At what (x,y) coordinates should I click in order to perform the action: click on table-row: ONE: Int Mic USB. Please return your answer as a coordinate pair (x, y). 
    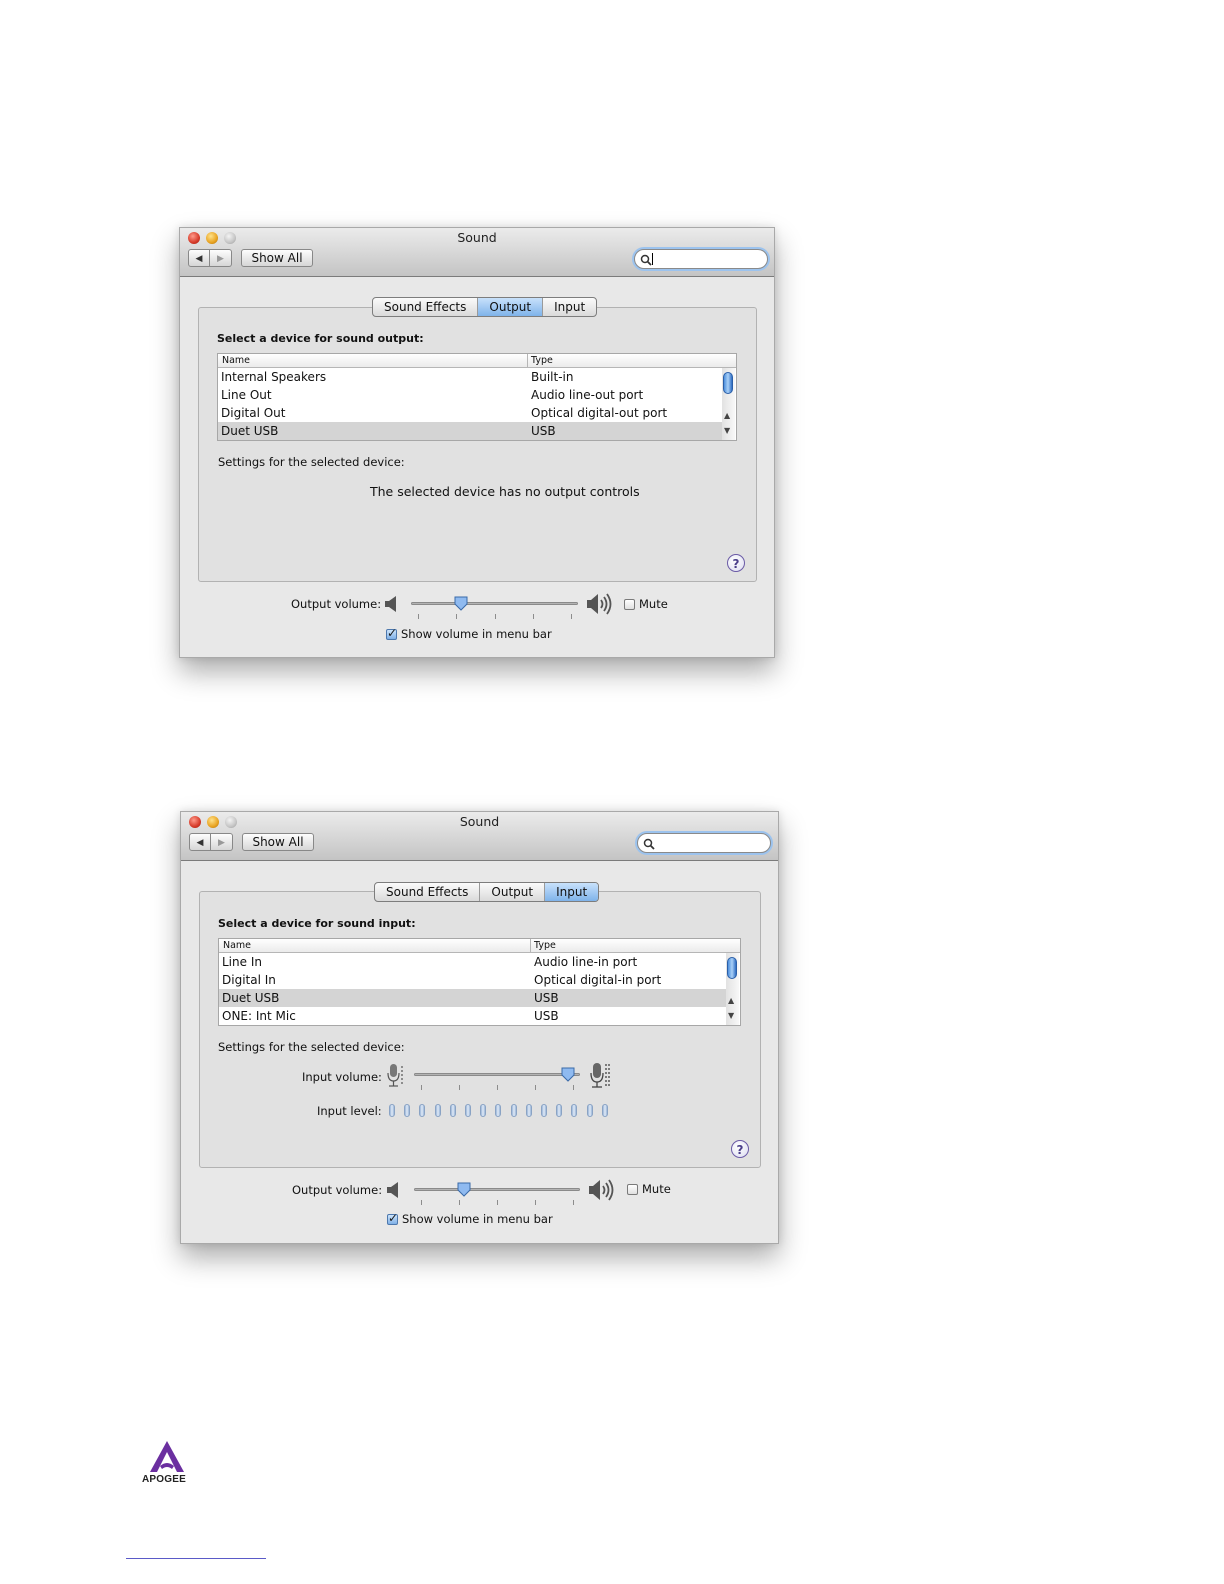
    Looking at the image, I should click on (472, 1016).